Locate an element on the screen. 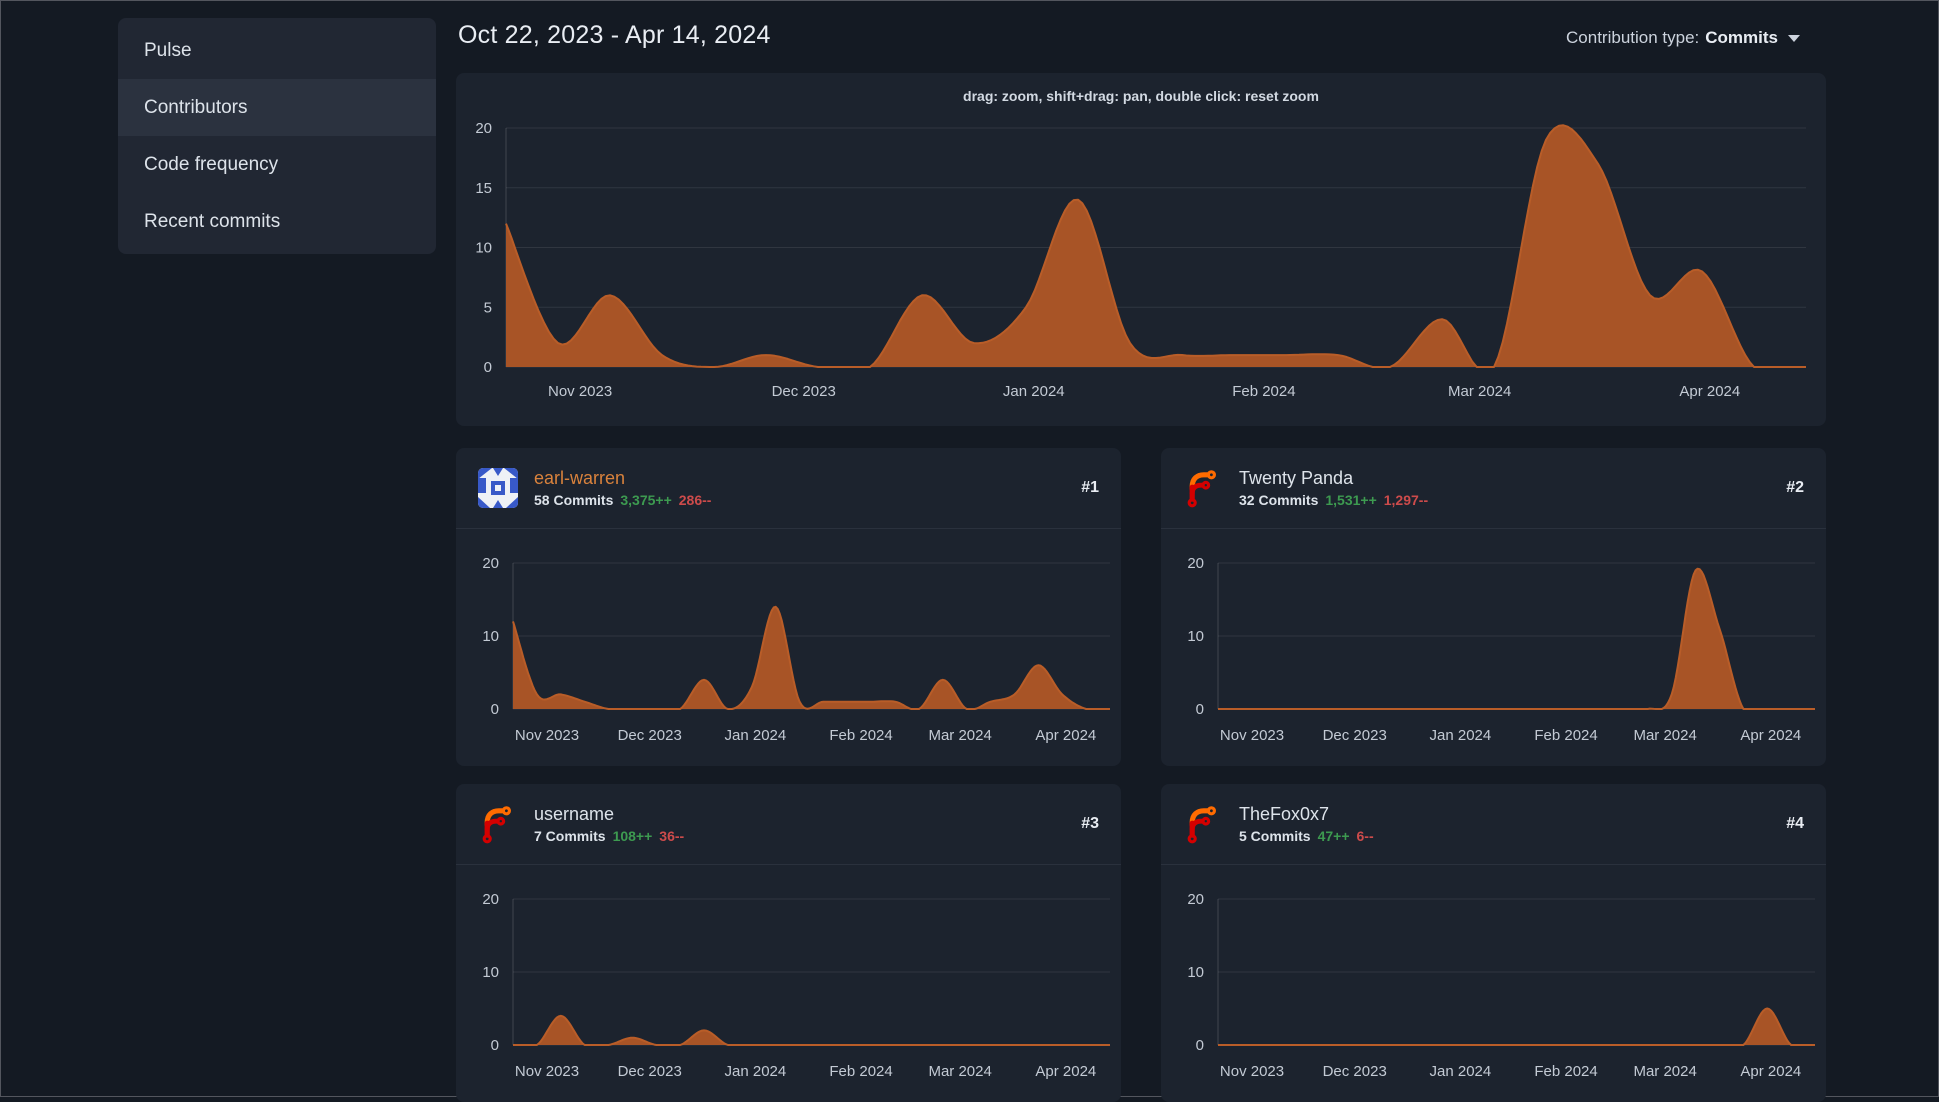  rank-badge: #2 is located at coordinates (1795, 487).